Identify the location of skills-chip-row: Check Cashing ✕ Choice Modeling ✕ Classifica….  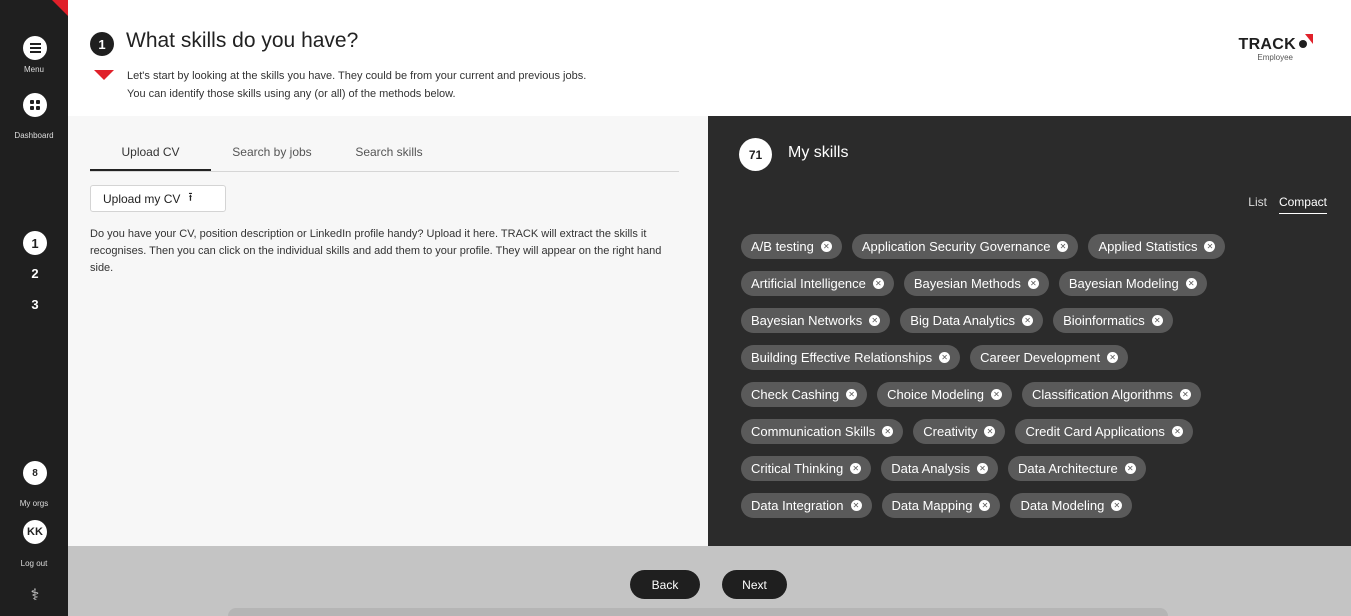
(1041, 394).